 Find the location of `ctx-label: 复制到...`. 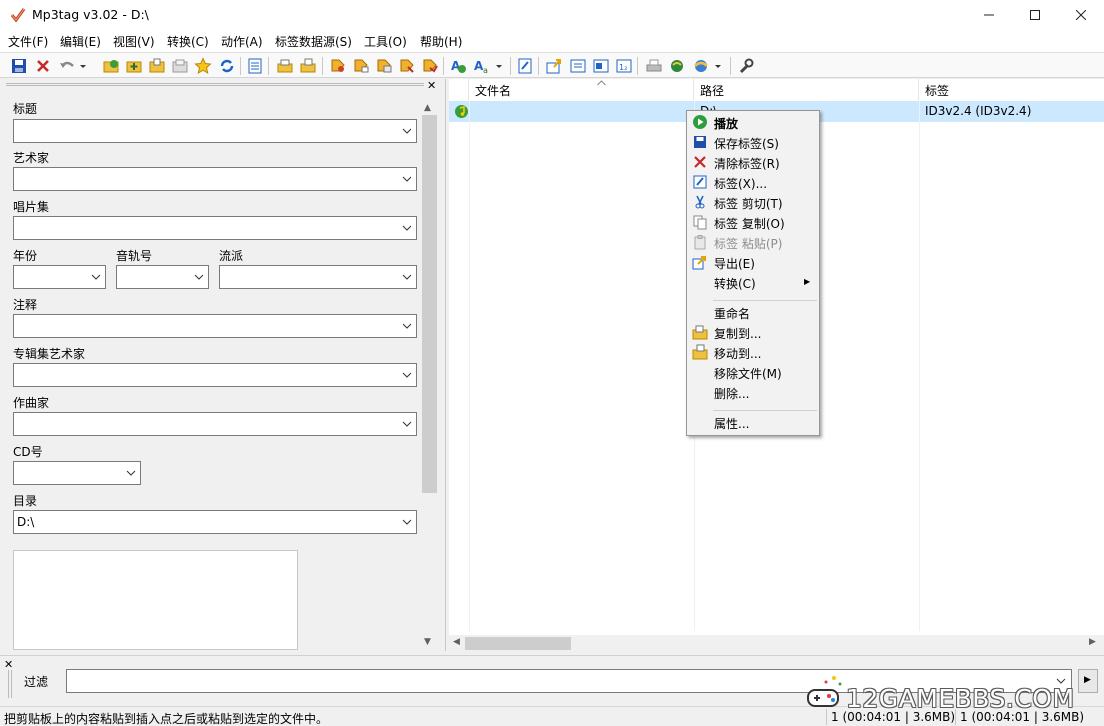

ctx-label: 复制到... is located at coordinates (738, 334).